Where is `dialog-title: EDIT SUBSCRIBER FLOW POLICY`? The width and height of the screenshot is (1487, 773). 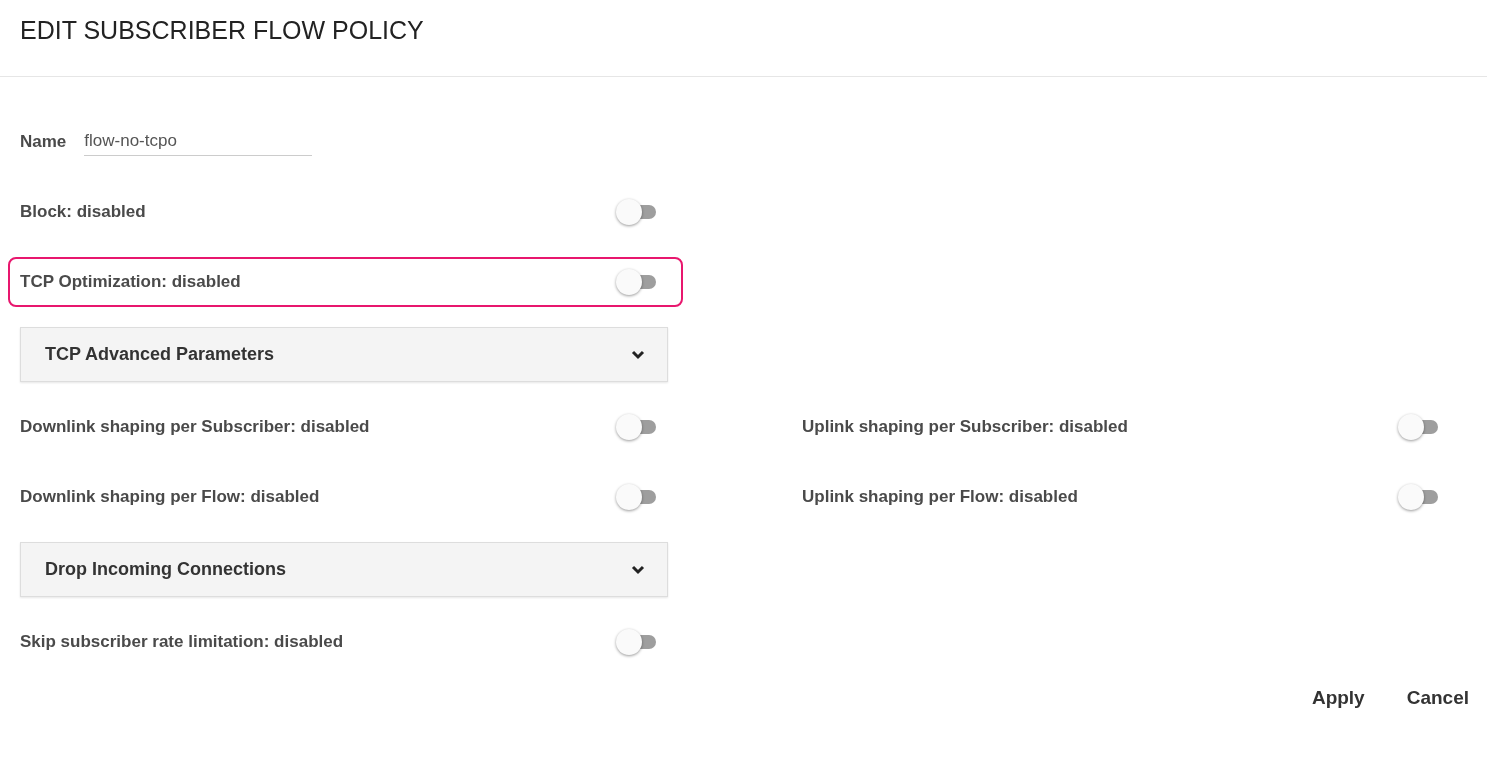
dialog-title: EDIT SUBSCRIBER FLOW POLICY is located at coordinates (222, 30).